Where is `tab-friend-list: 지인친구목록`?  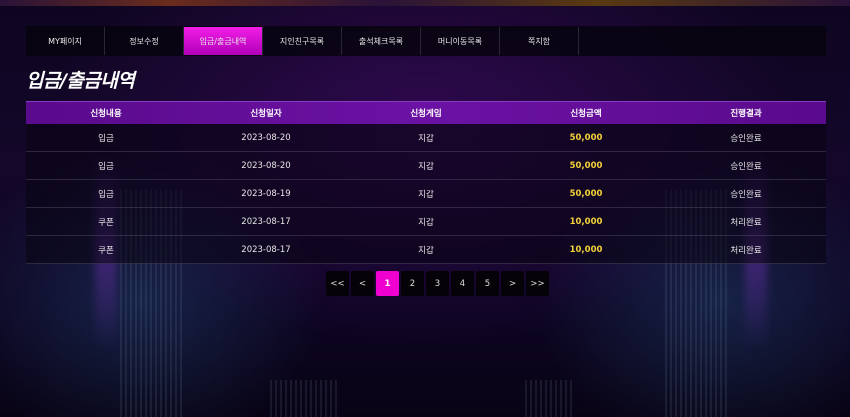 tab-friend-list: 지인친구목록 is located at coordinates (302, 41).